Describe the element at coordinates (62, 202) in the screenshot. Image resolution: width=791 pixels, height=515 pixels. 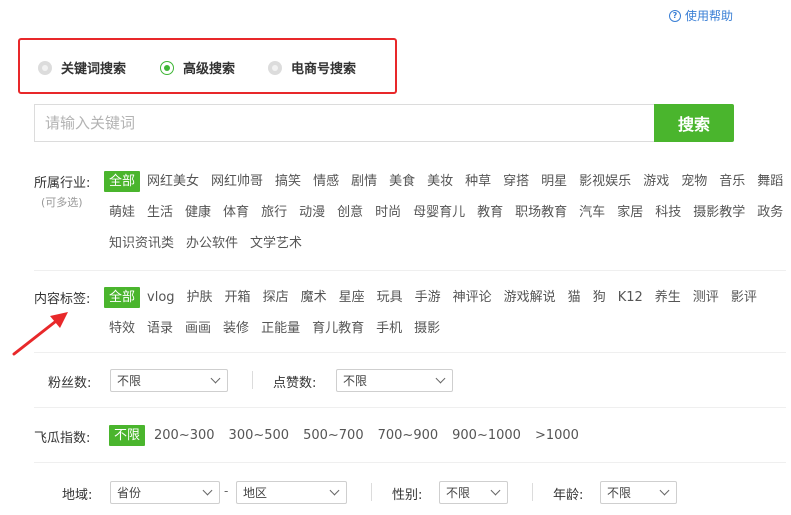
I see `industry-hint: (可多选)` at that location.